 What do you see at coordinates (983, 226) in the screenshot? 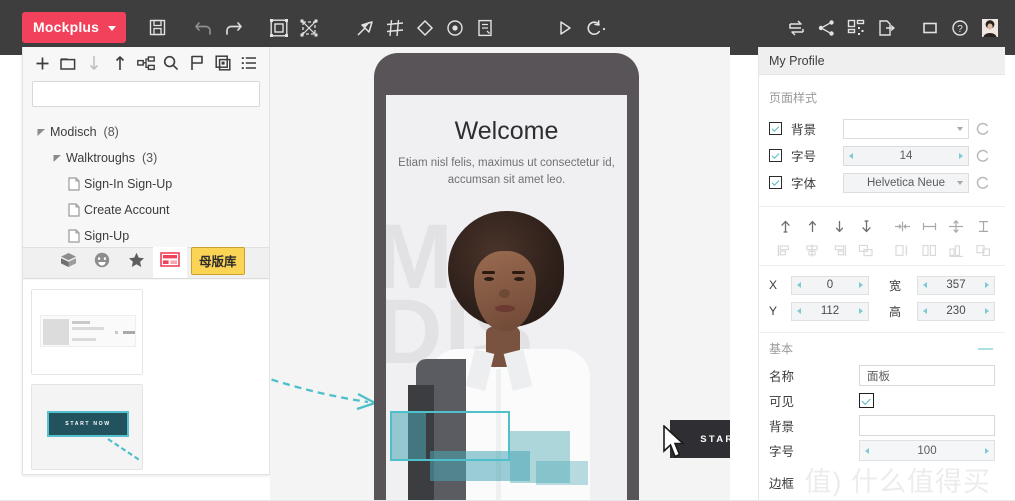
I see `distribute-vertical-icon` at bounding box center [983, 226].